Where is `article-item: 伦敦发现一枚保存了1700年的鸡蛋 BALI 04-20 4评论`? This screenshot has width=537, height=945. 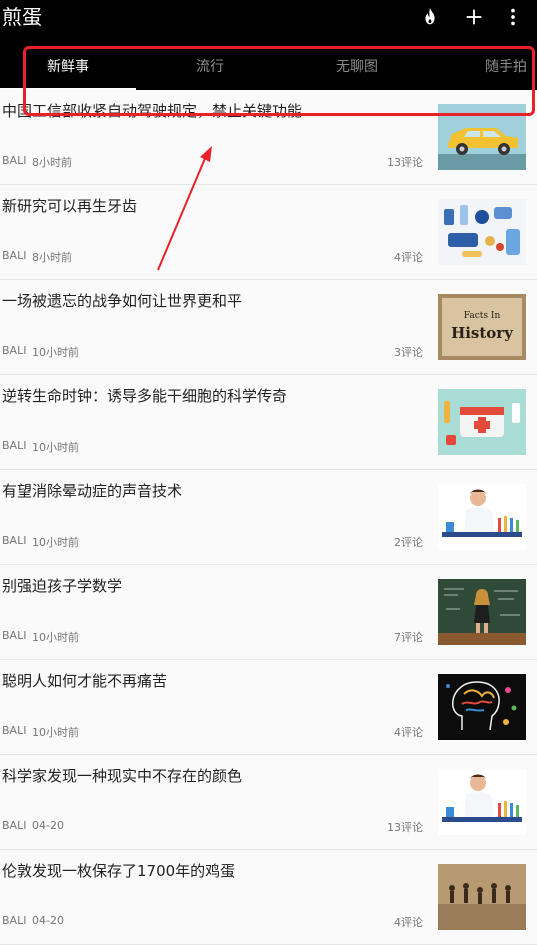
article-item: 伦敦发现一枚保存了1700年的鸡蛋 BALI 04-20 4评论 is located at coordinates (268, 897).